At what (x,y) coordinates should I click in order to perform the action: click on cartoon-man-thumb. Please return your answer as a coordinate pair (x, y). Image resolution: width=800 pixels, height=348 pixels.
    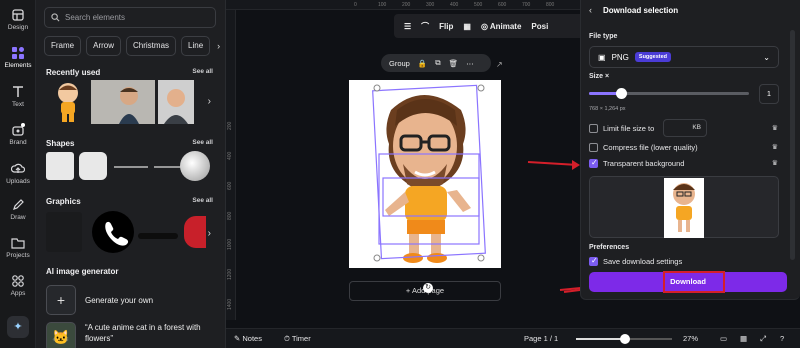
    Looking at the image, I should click on (68, 102).